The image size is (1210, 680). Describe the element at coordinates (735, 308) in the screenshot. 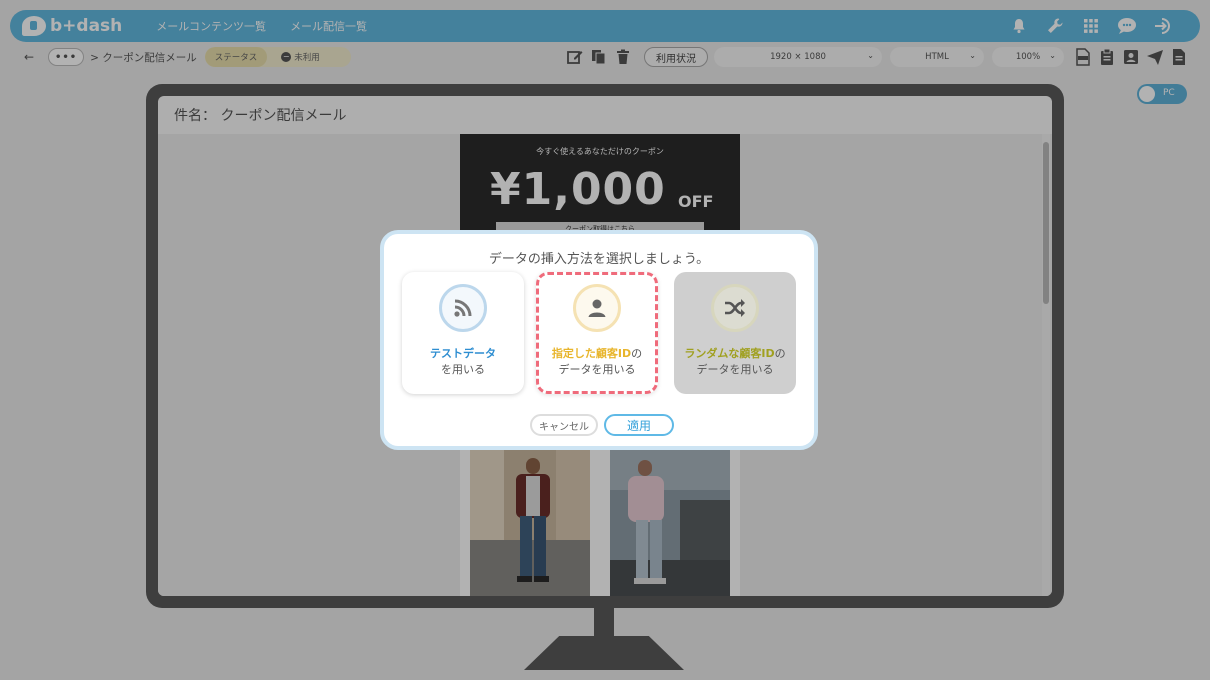

I see `shuffle-icon` at that location.